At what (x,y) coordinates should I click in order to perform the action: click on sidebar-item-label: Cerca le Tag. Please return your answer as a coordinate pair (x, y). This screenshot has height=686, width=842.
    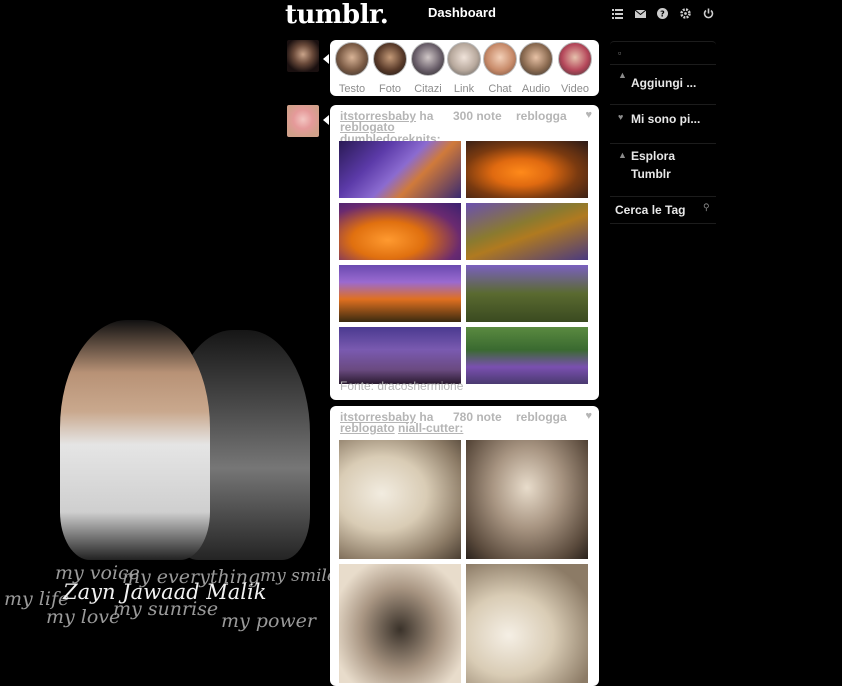
    Looking at the image, I should click on (650, 210).